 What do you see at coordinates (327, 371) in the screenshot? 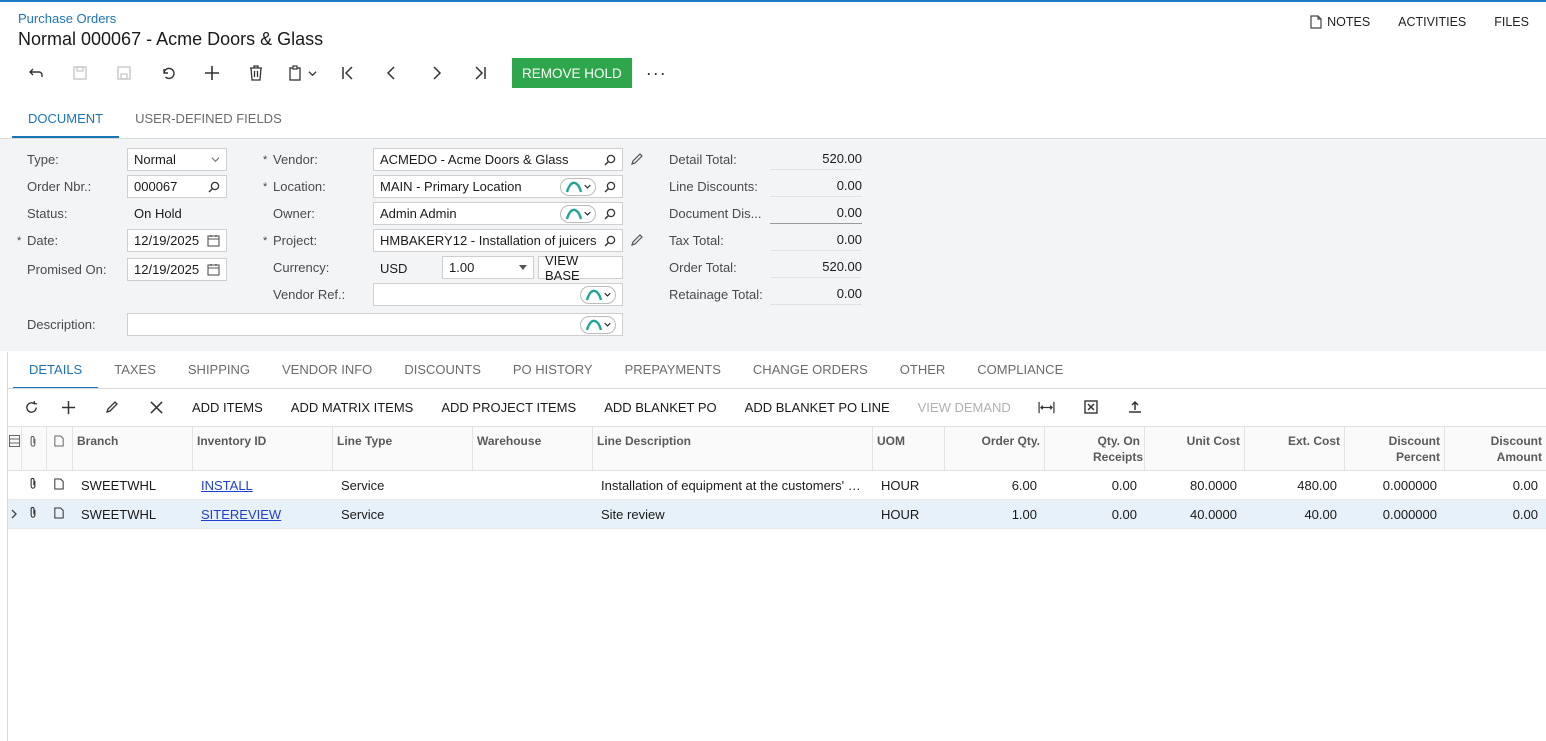
I see `tab-vendor-info: VENDOR INFO` at bounding box center [327, 371].